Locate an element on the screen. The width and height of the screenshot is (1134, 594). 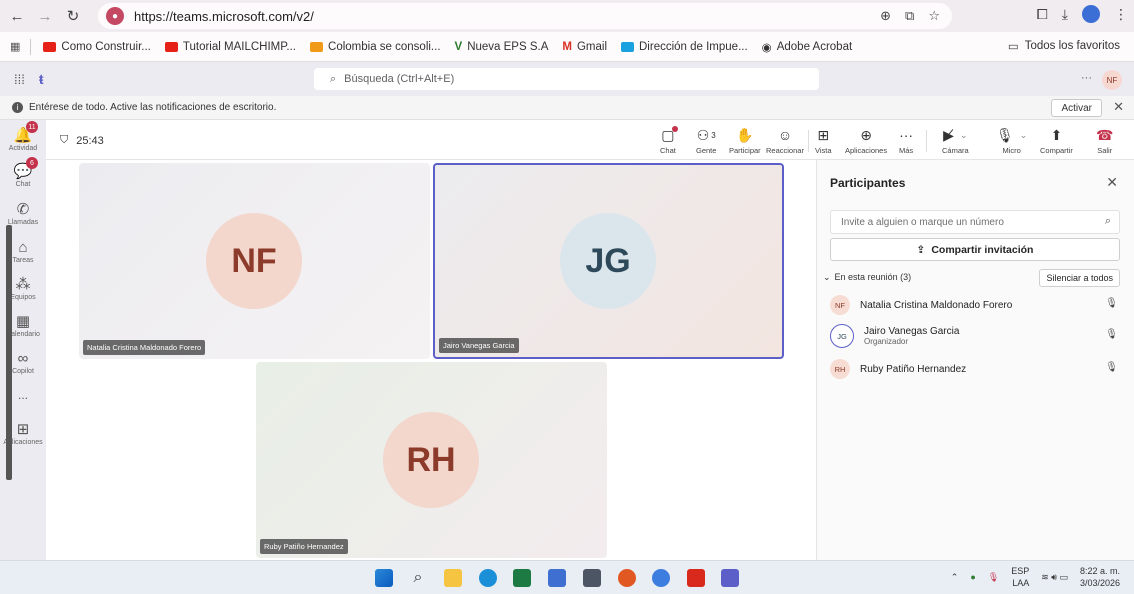
install-app-icon: ⧉ is located at coordinates (909, 16).